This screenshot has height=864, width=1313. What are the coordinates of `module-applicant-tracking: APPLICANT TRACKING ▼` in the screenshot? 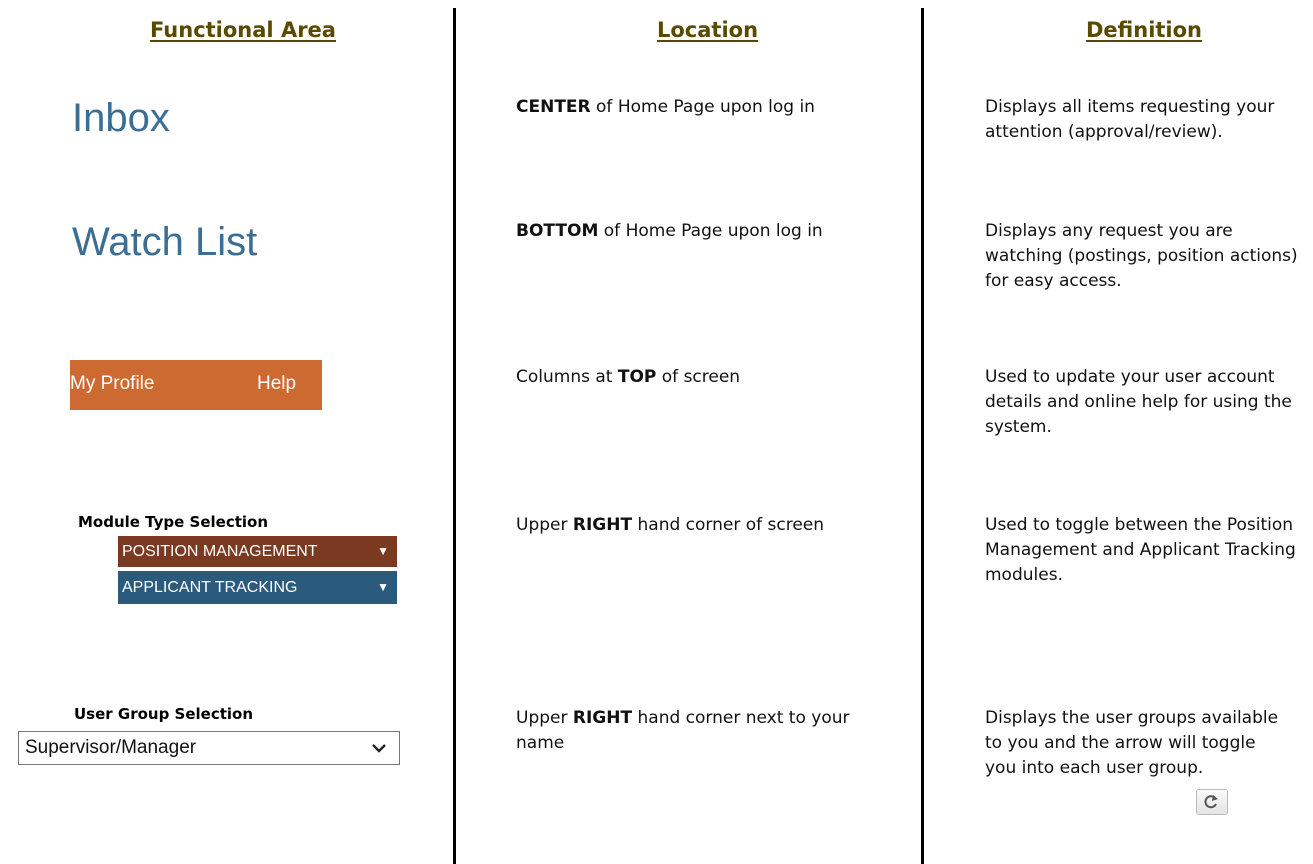 It's located at (257, 587).